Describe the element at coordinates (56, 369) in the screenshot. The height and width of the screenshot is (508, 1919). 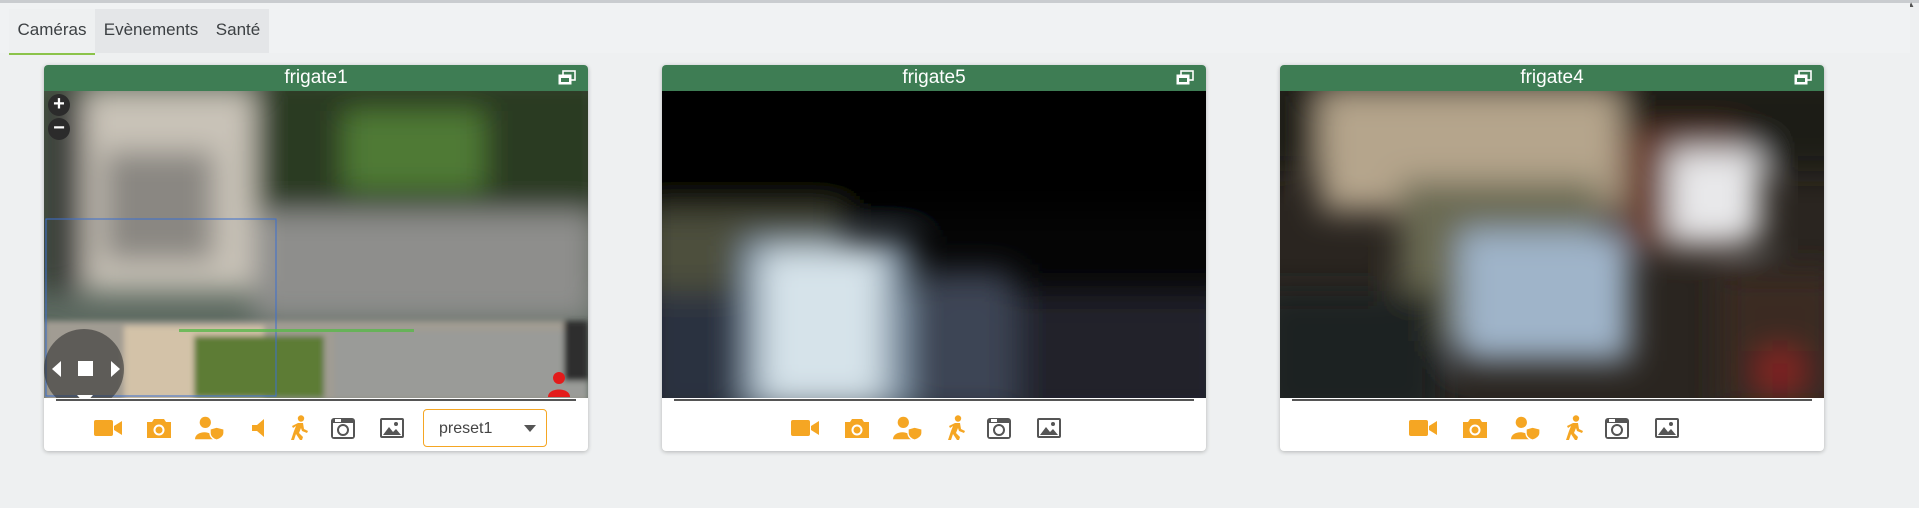
I see `pan-left-icon` at that location.